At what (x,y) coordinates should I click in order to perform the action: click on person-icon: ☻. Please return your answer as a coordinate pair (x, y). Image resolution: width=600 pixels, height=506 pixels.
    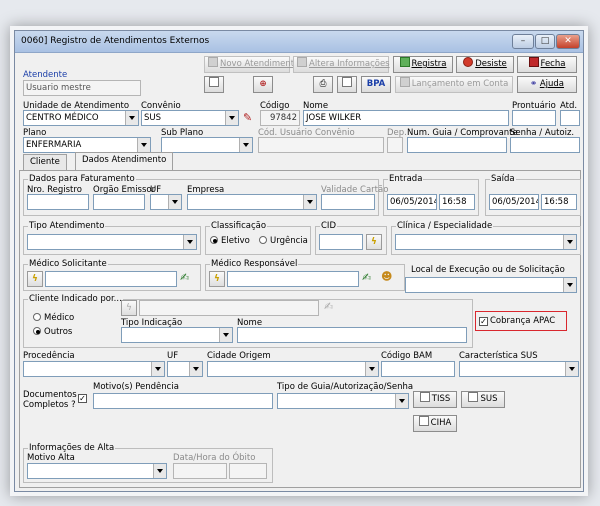
    Looking at the image, I should click on (386, 276).